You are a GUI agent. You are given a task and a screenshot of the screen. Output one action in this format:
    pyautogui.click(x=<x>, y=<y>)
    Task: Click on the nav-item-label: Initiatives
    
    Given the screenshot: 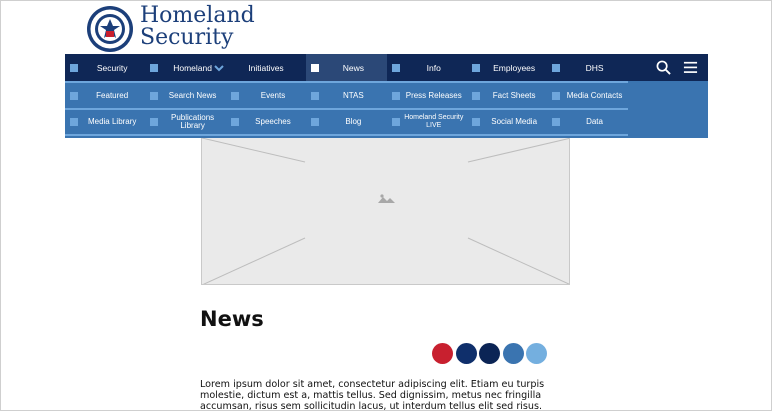 What is the action you would take?
    pyautogui.click(x=266, y=67)
    